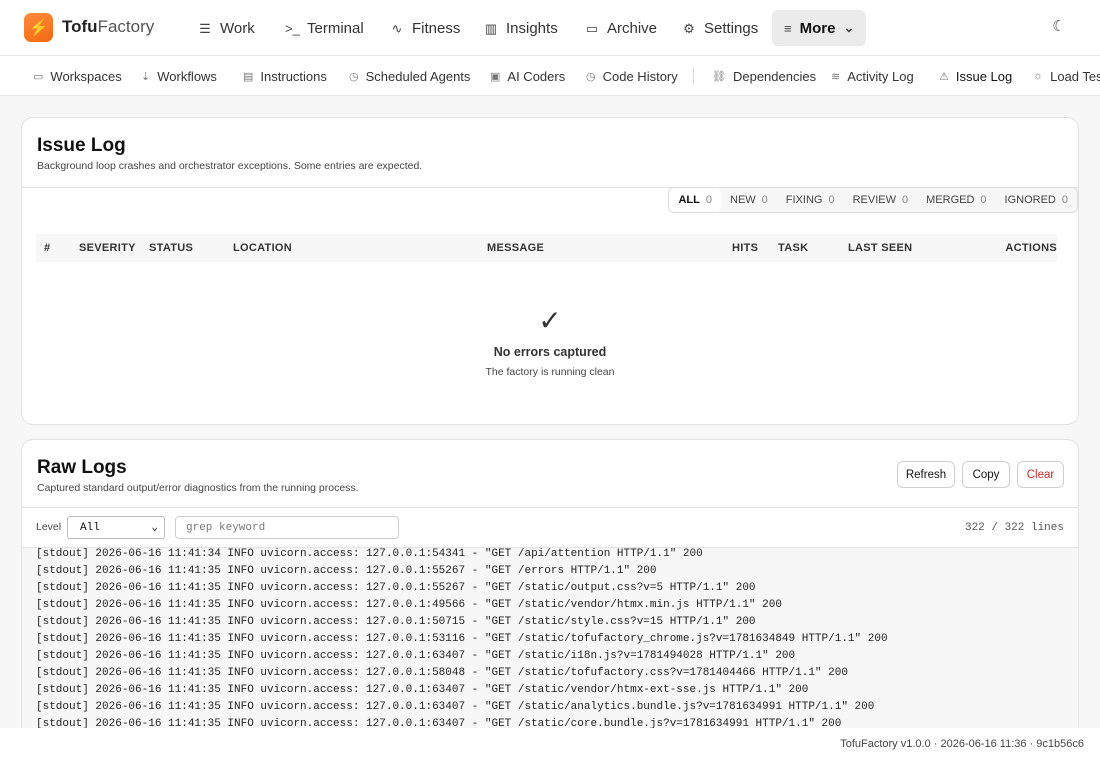 The width and height of the screenshot is (1100, 760). I want to click on archive-icon: ▭, so click(592, 28).